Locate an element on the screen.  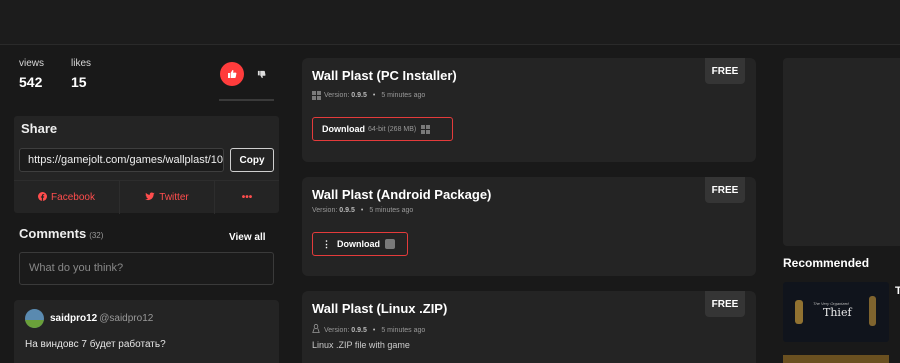
views-stat: views 542 is located at coordinates (31, 74).